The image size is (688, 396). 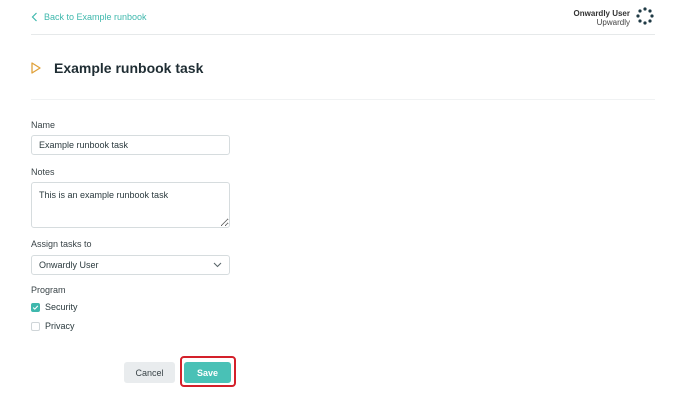 What do you see at coordinates (343, 34) in the screenshot?
I see `header-divider` at bounding box center [343, 34].